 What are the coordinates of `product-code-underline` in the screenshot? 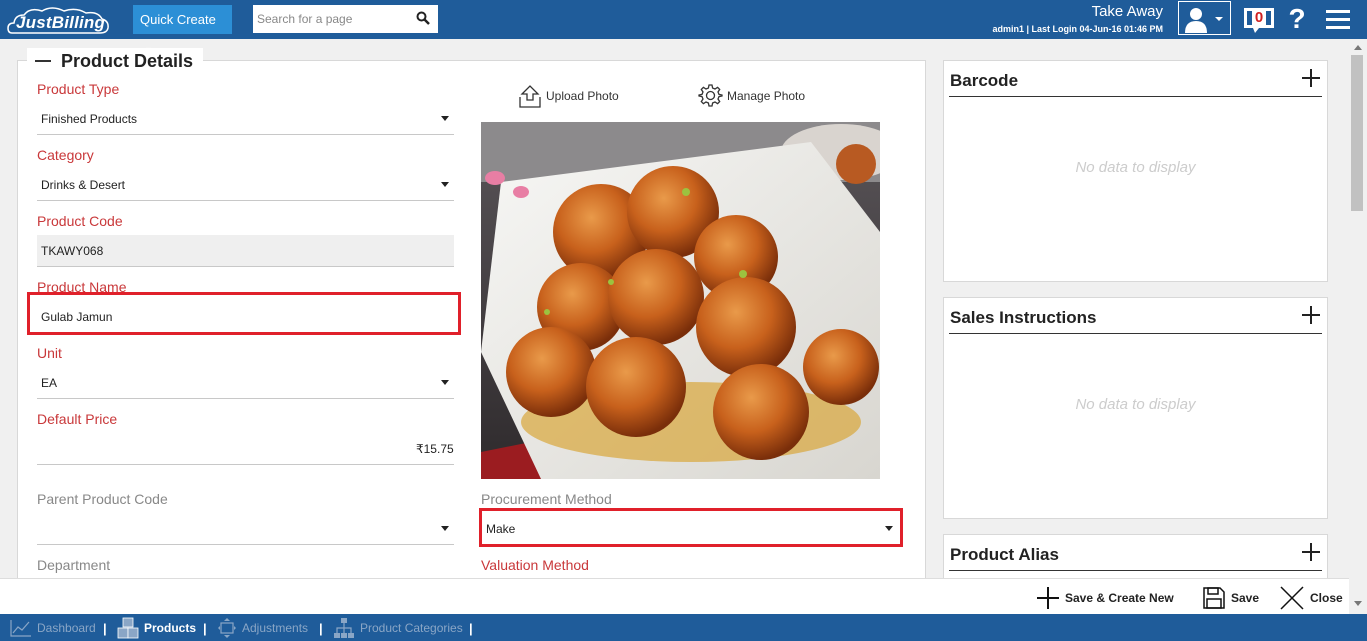 It's located at (245, 266).